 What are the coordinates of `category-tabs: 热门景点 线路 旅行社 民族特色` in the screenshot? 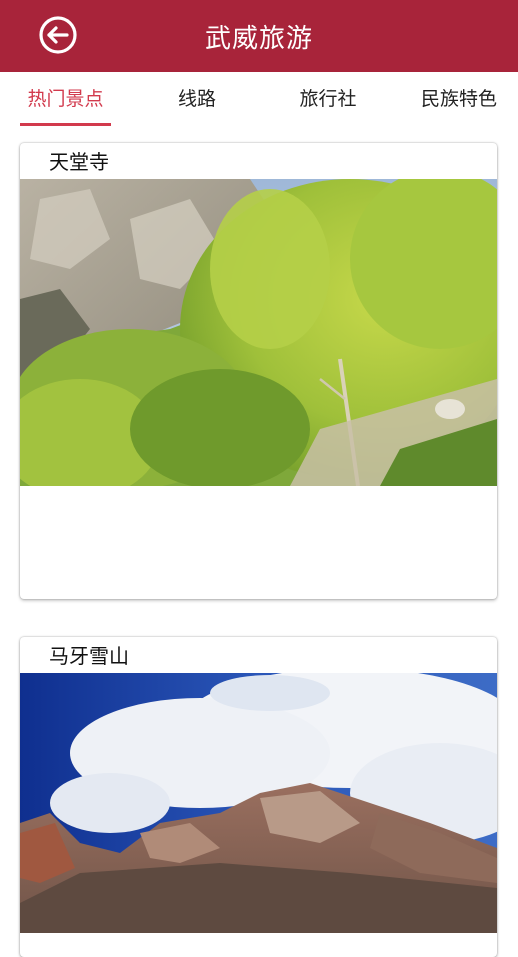 It's located at (259, 103).